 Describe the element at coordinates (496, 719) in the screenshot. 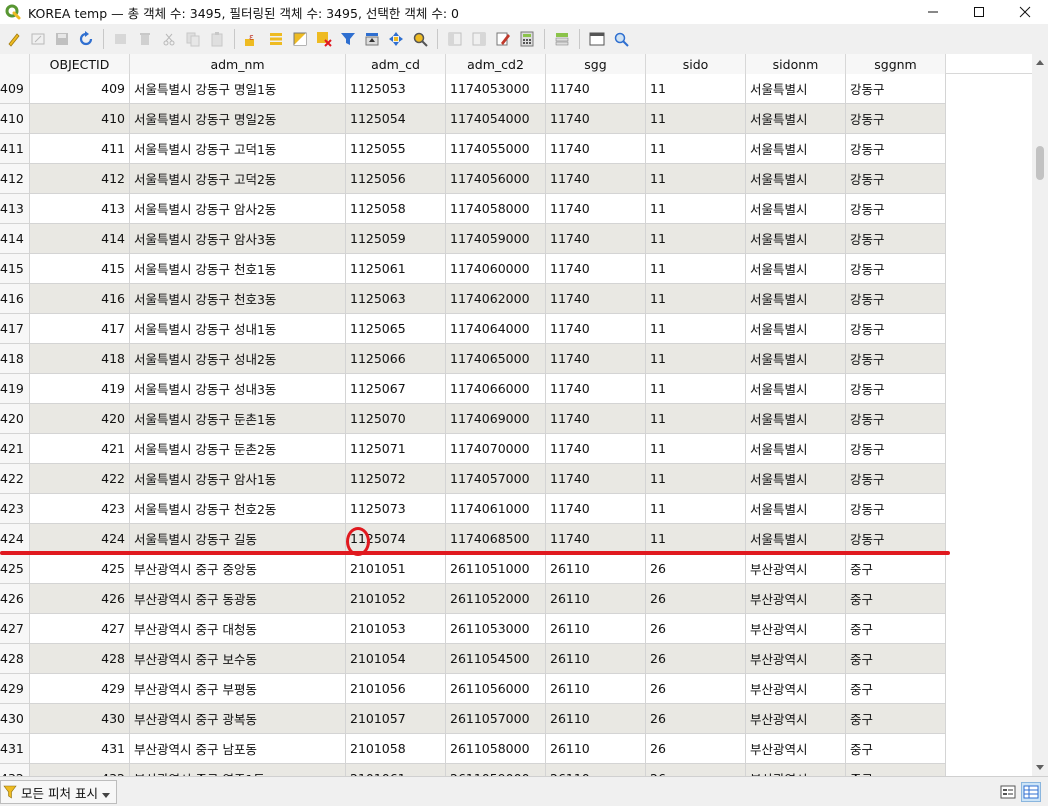

I see `cell-adm-cd2: 2611057000` at that location.